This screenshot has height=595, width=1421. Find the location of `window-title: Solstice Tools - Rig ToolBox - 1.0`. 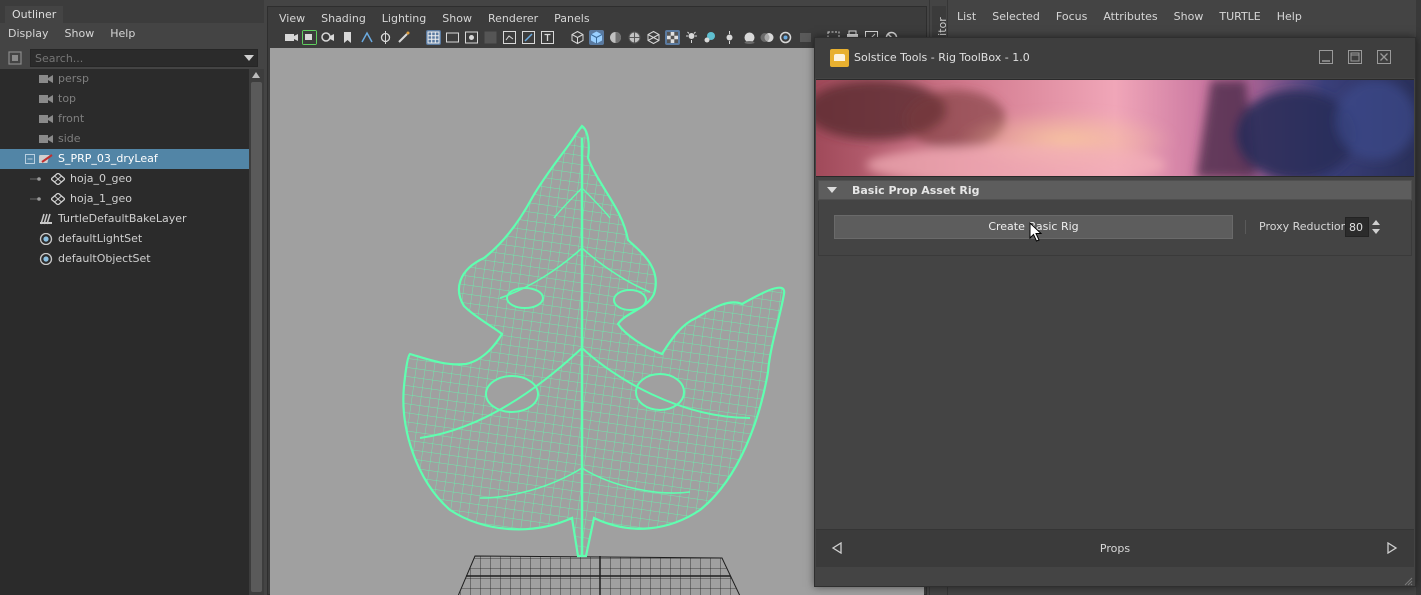

window-title: Solstice Tools - Rig ToolBox - 1.0 is located at coordinates (942, 57).